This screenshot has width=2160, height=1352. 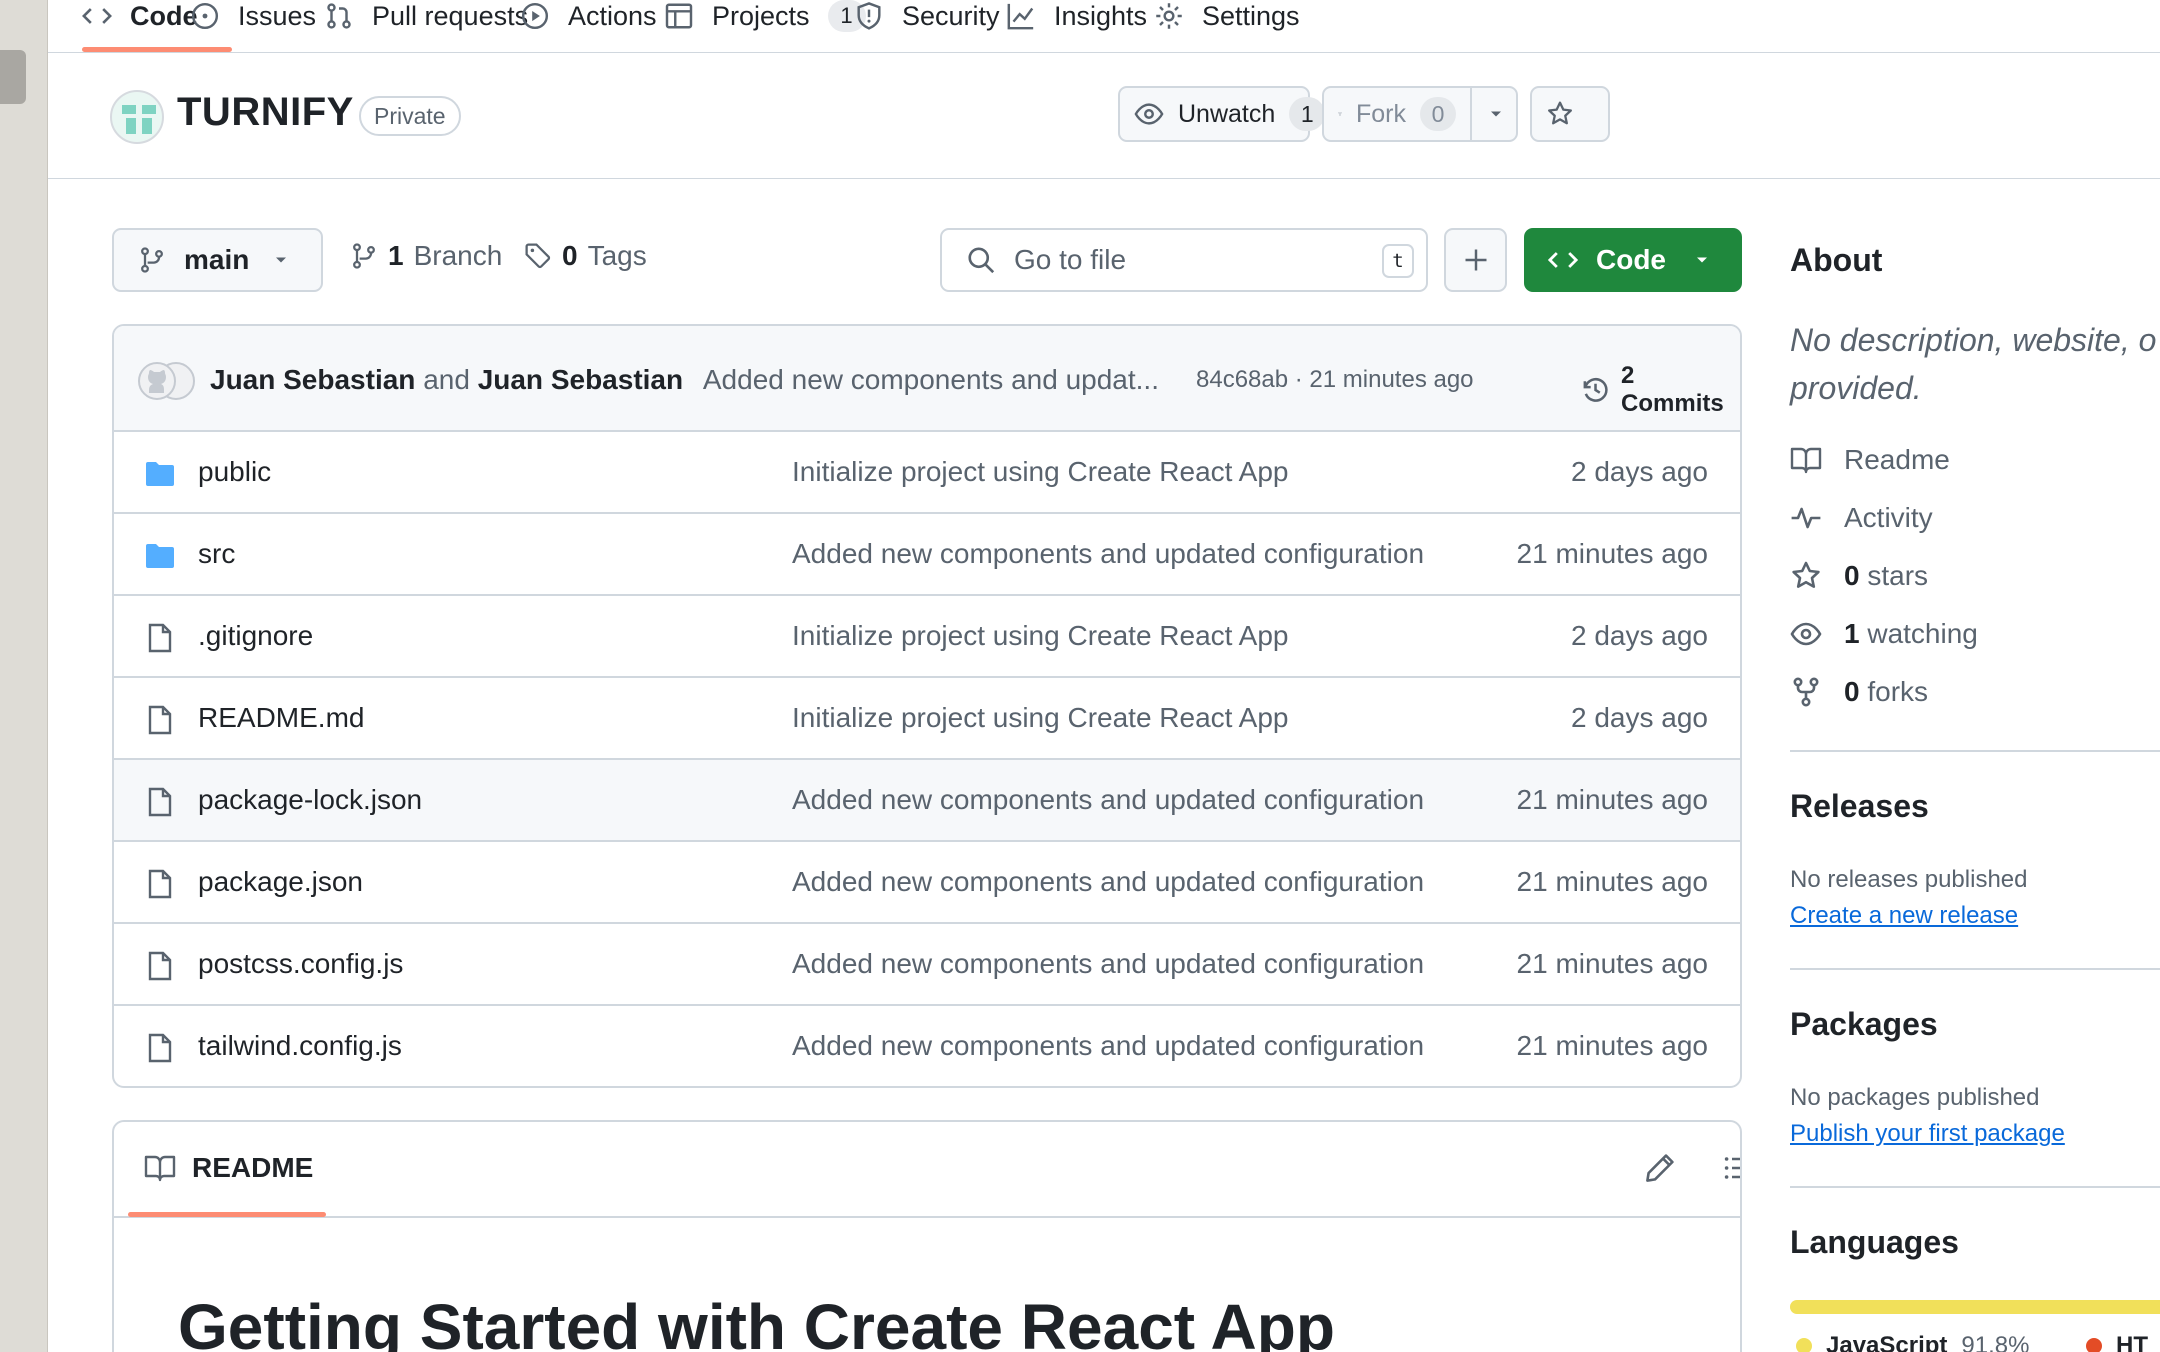 I want to click on tab-label: Security, so click(x=951, y=15).